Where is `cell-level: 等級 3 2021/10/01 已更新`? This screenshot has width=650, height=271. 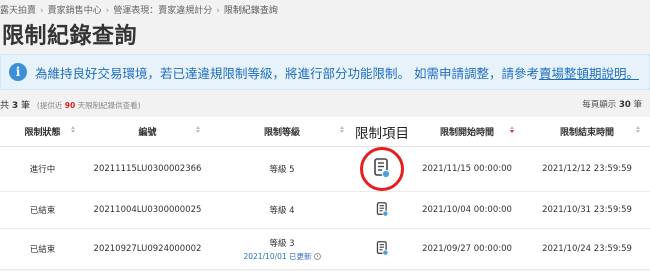 cell-level: 等級 3 2021/10/01 已更新 is located at coordinates (282, 249).